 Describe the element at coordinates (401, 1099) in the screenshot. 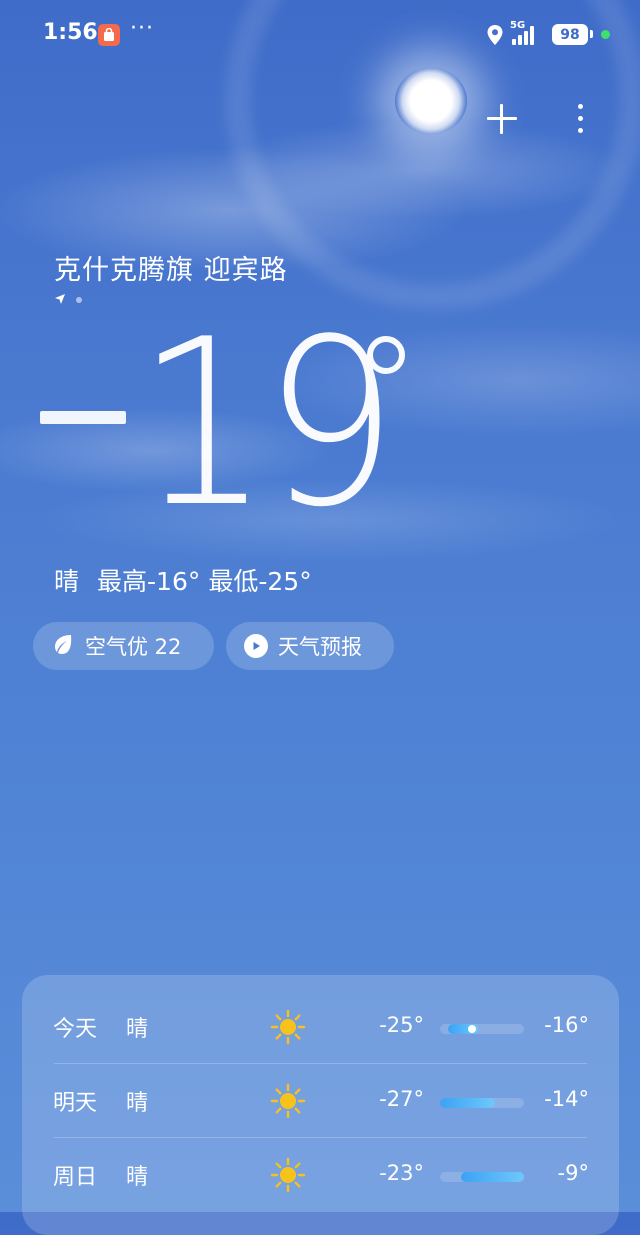

I see `forecast-low: -27°` at that location.